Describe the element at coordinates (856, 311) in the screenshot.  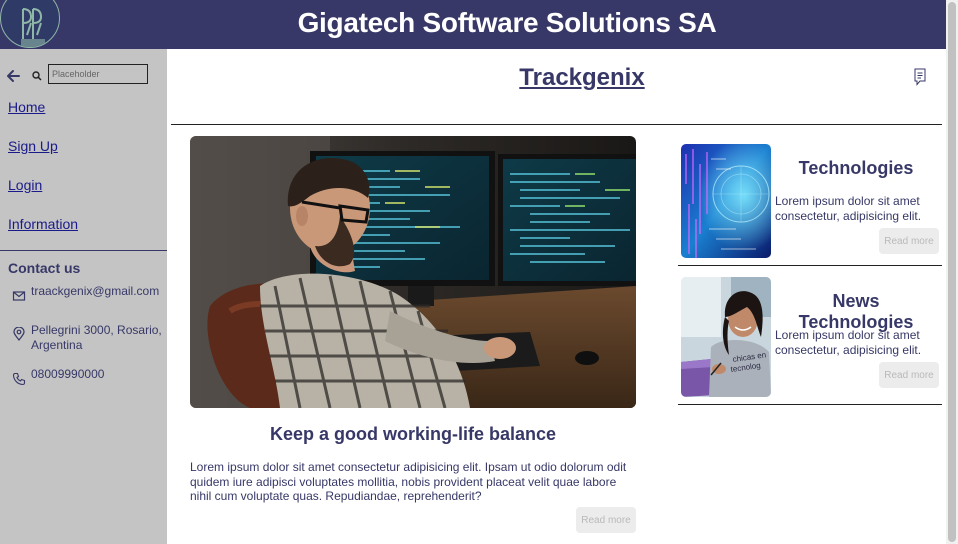
I see `card-news-technologies-title: News Technologies` at that location.